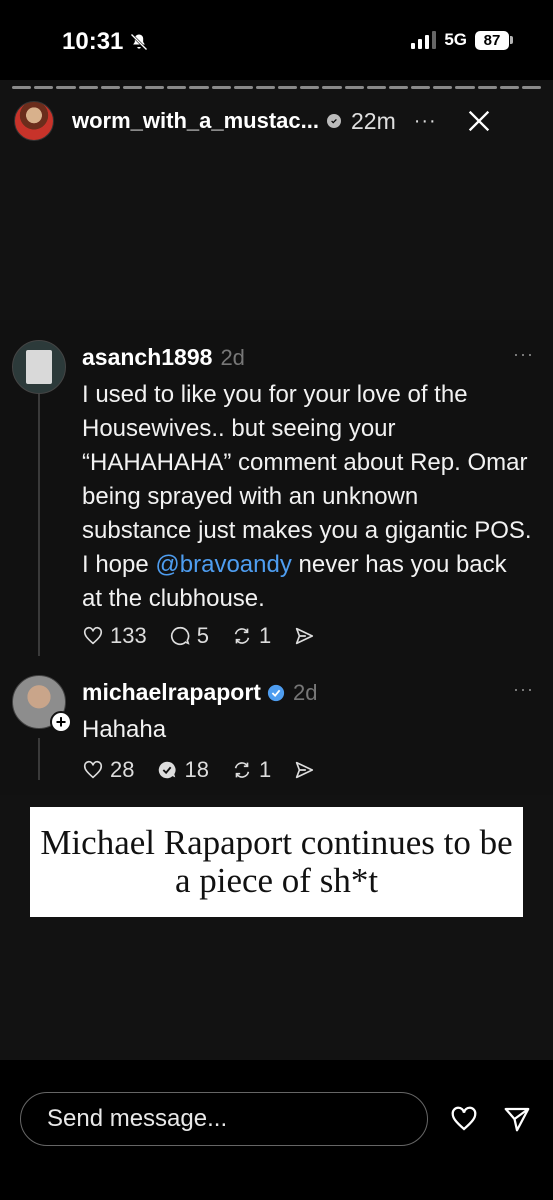 The height and width of the screenshot is (1200, 553). I want to click on close-icon, so click(479, 121).